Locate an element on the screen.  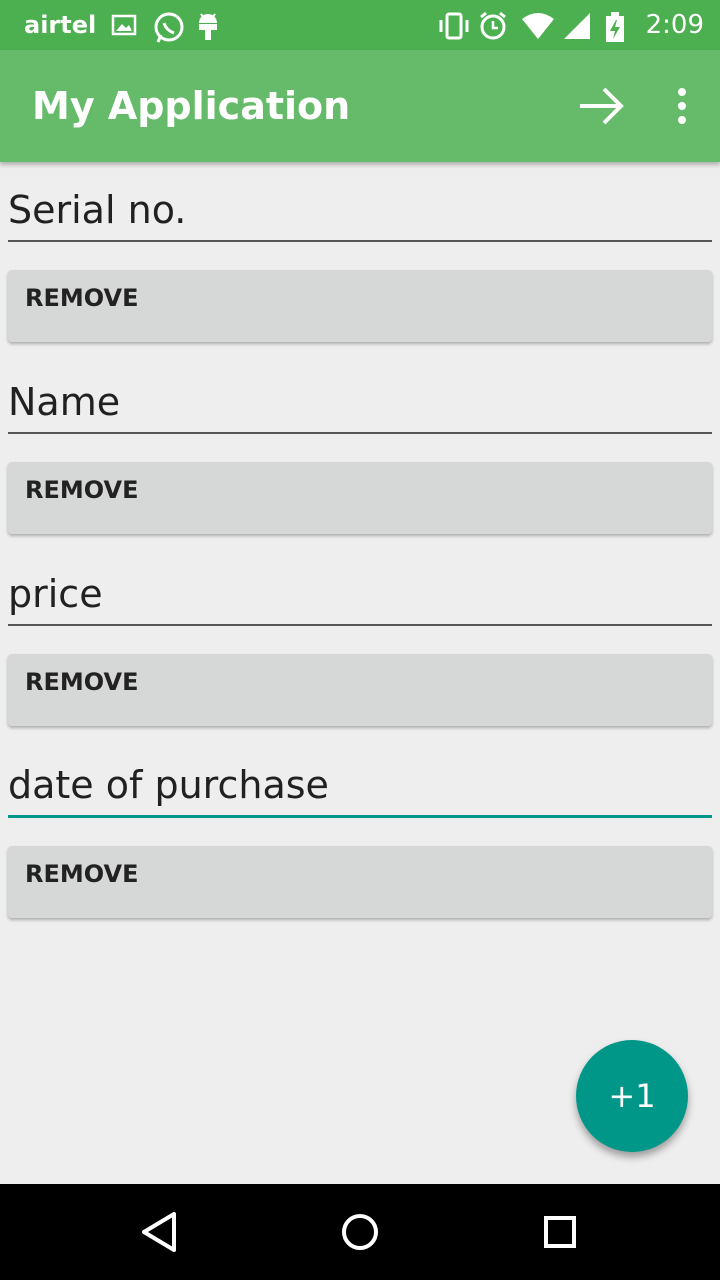
status-bar: airtel 2:09 is located at coordinates (360, 25).